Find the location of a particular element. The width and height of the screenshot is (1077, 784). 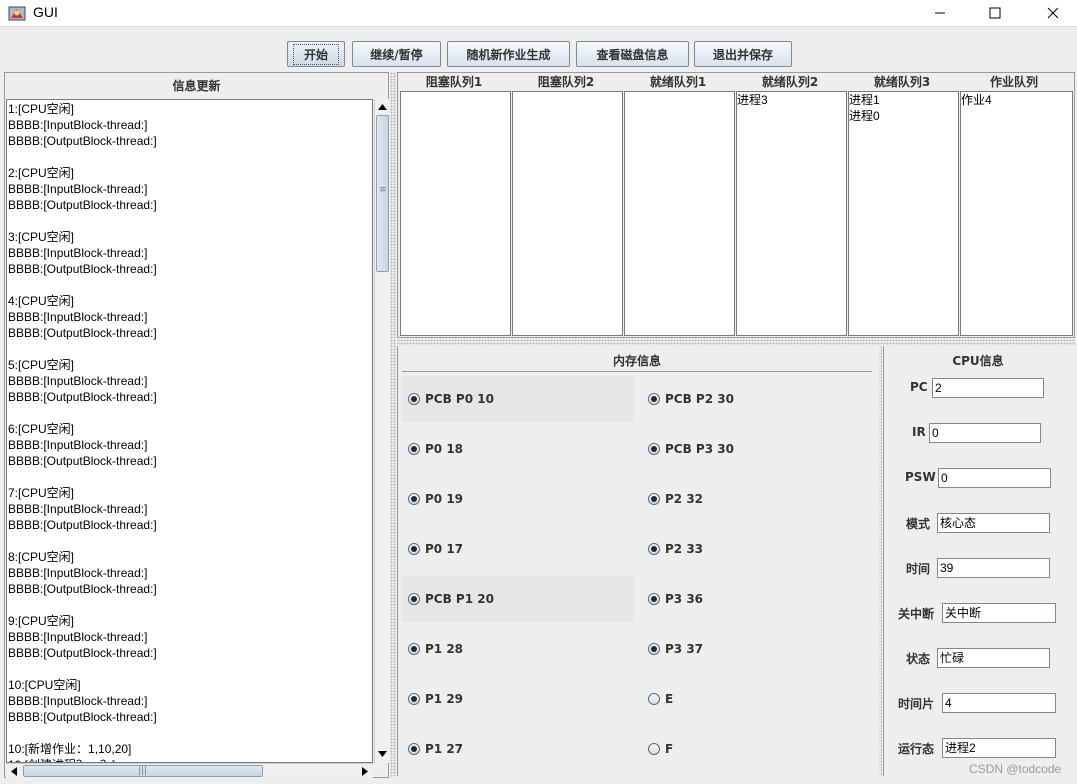

queue-item: 进程0 is located at coordinates (903, 116).